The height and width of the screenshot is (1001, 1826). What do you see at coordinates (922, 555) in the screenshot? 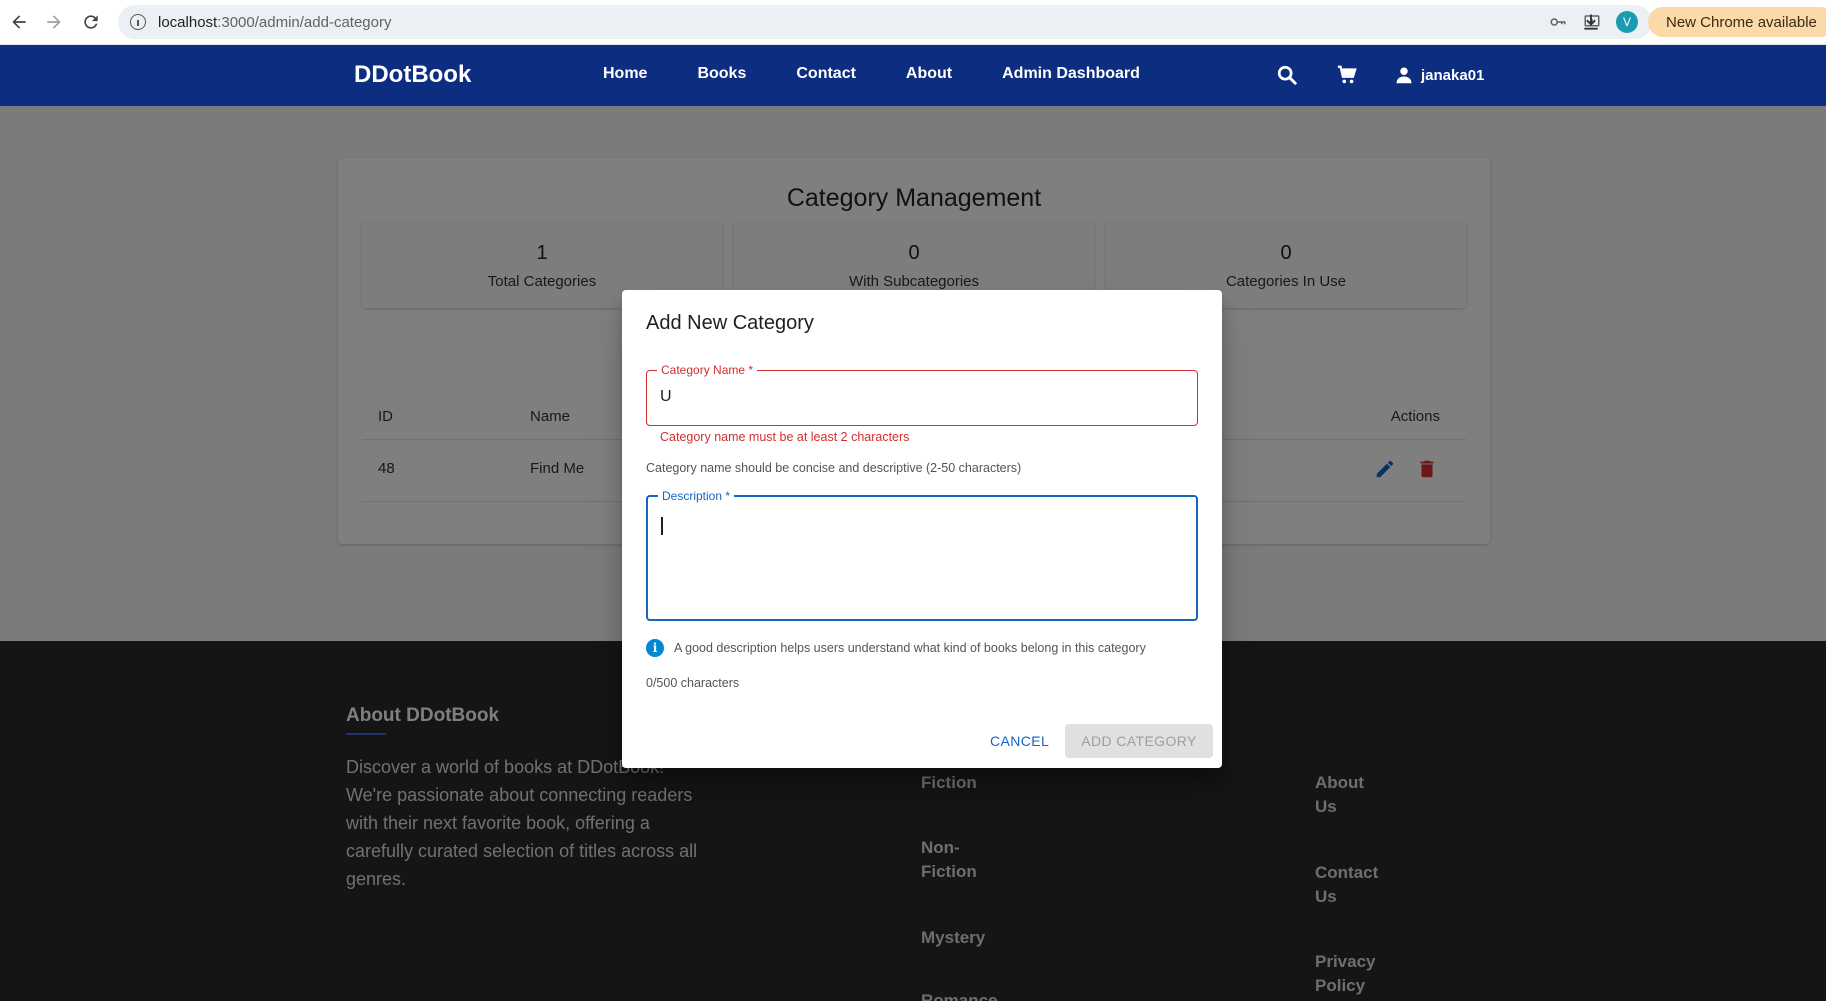
I see `description-field: Description *` at bounding box center [922, 555].